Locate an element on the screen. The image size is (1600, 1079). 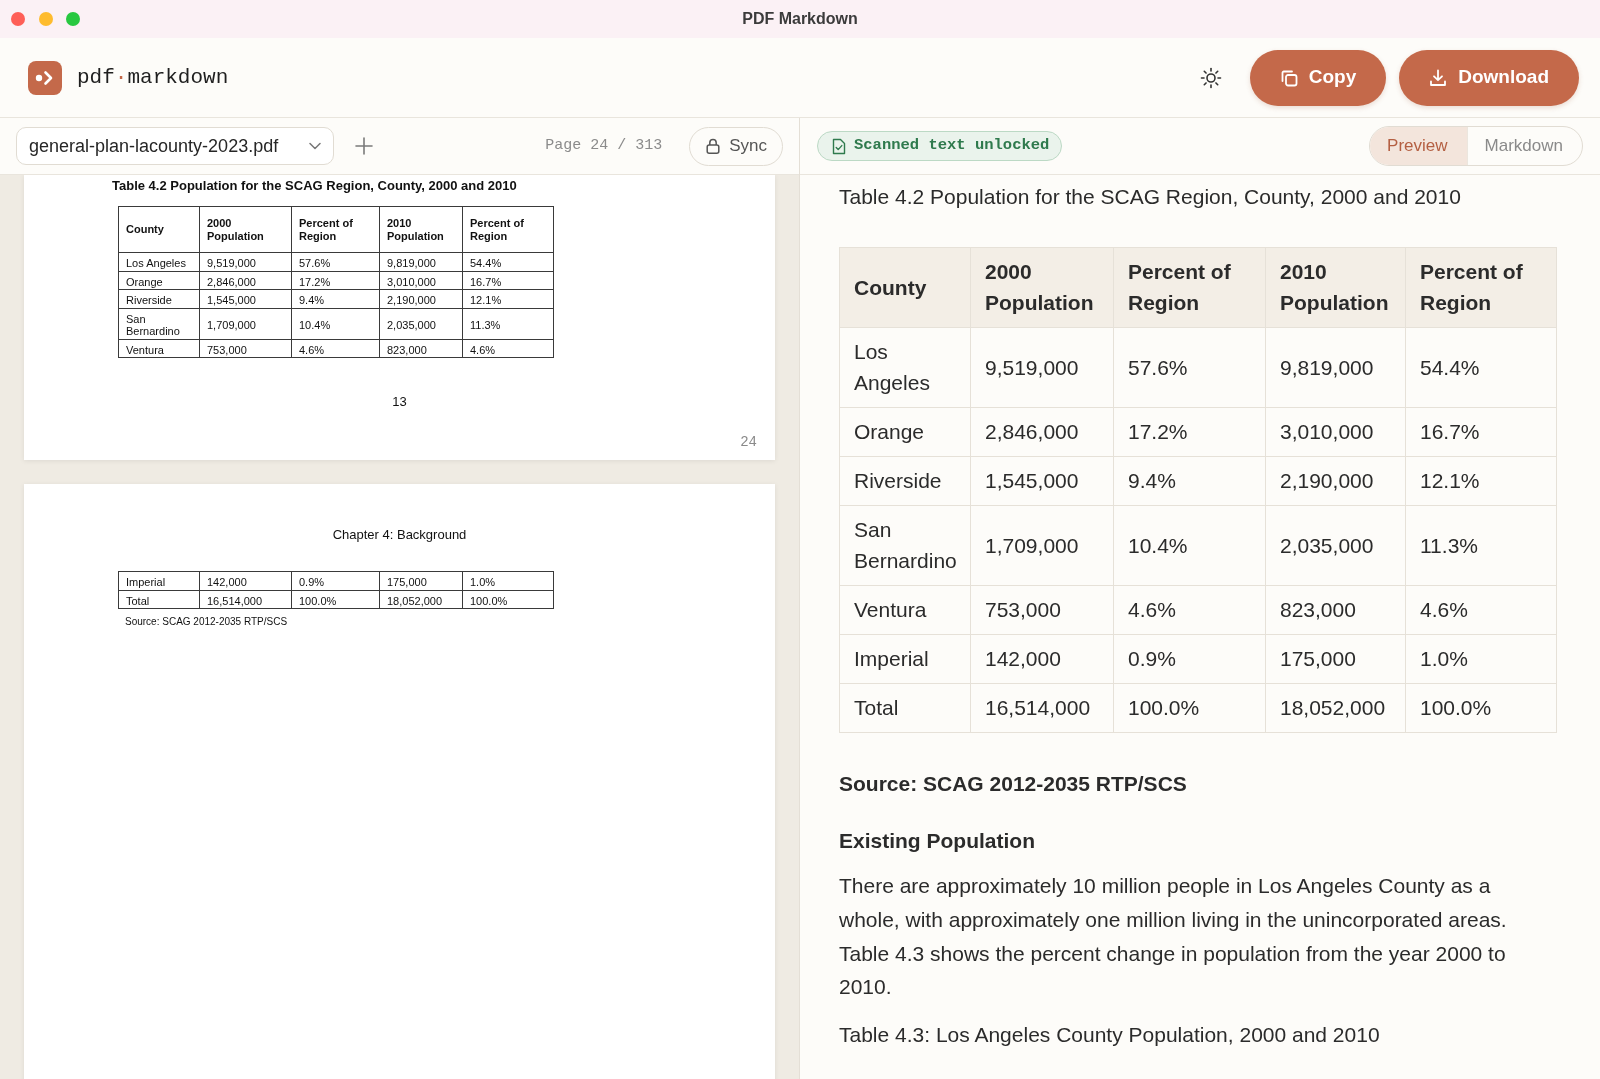
table-cell: Imperial is located at coordinates (905, 659).